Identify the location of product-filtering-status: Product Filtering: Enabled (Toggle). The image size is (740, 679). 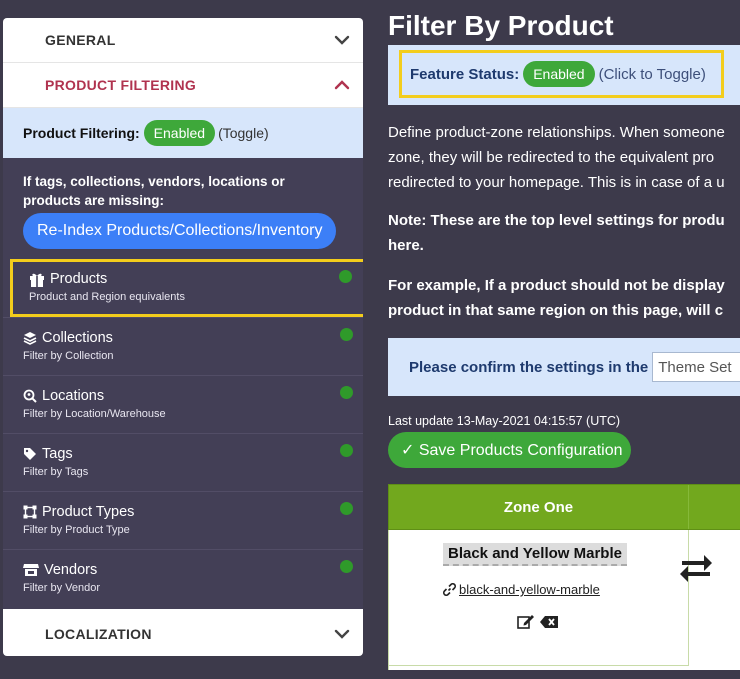
(183, 133).